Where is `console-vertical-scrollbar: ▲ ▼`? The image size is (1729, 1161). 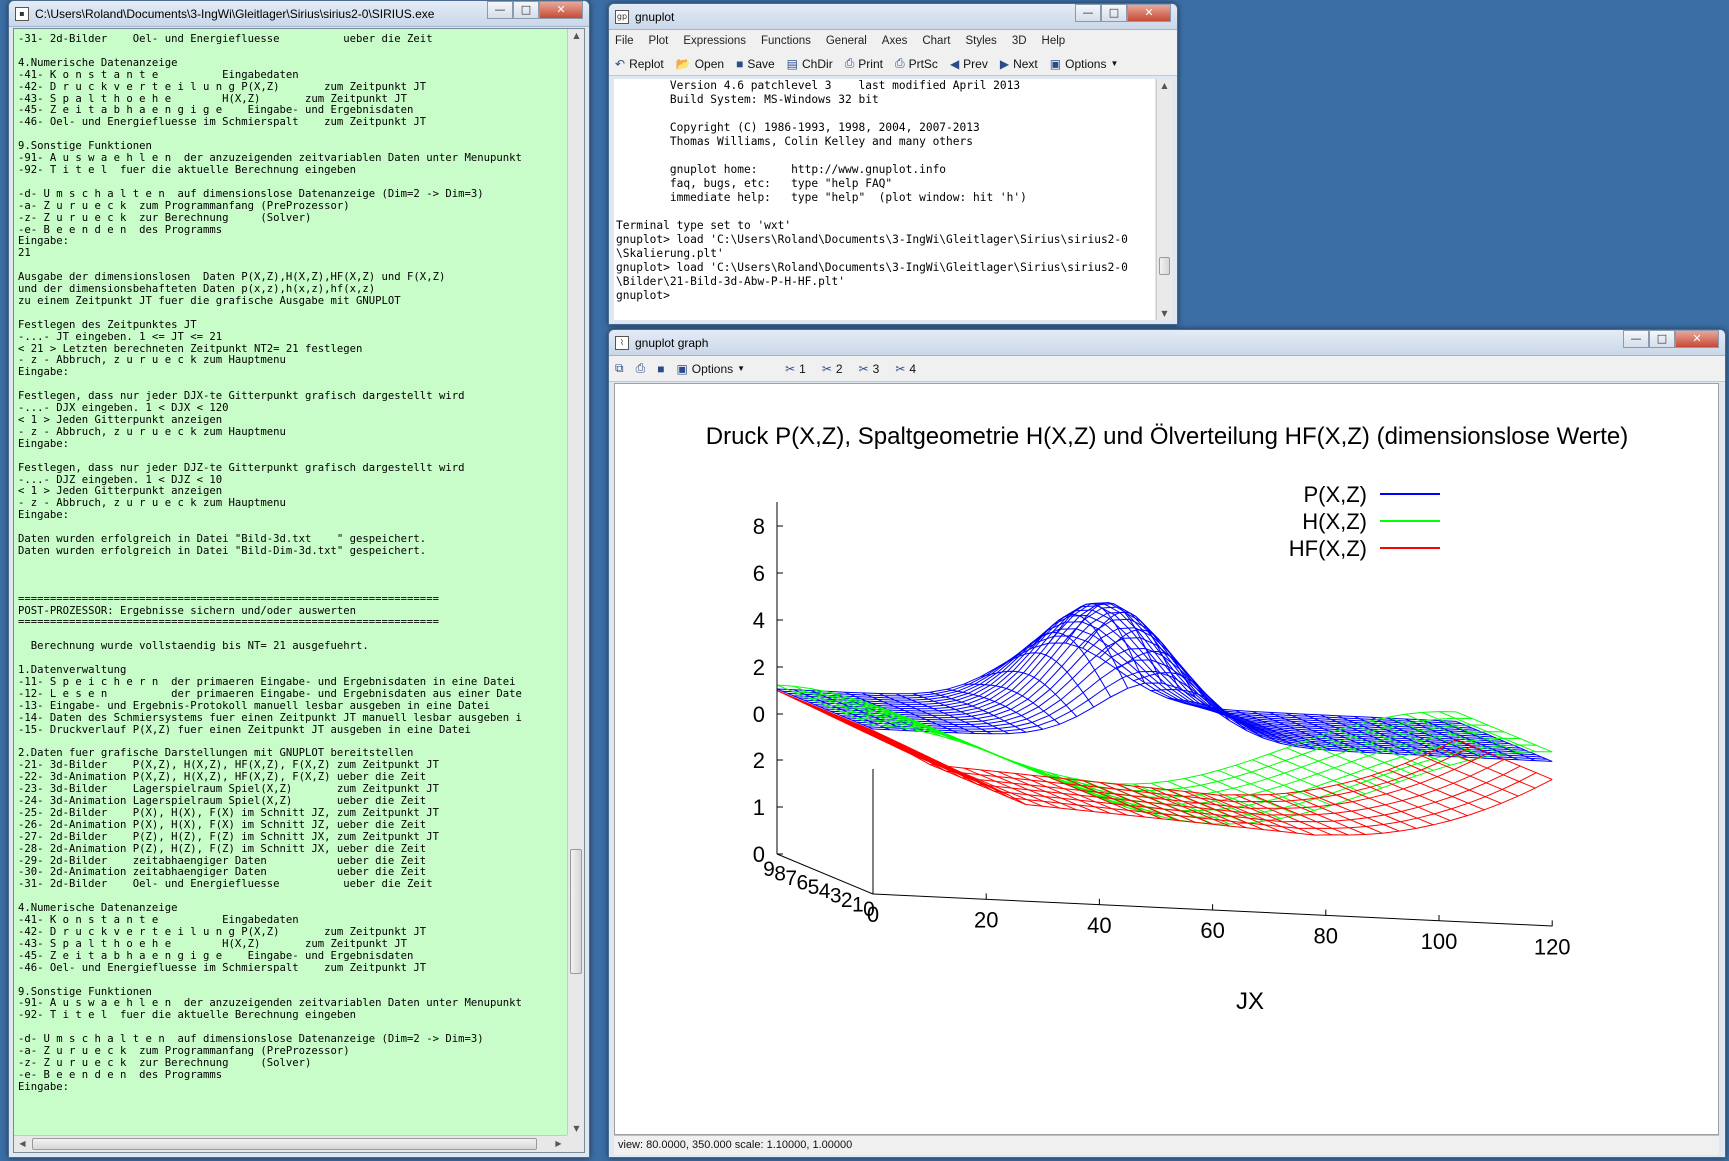 console-vertical-scrollbar: ▲ ▼ is located at coordinates (575, 582).